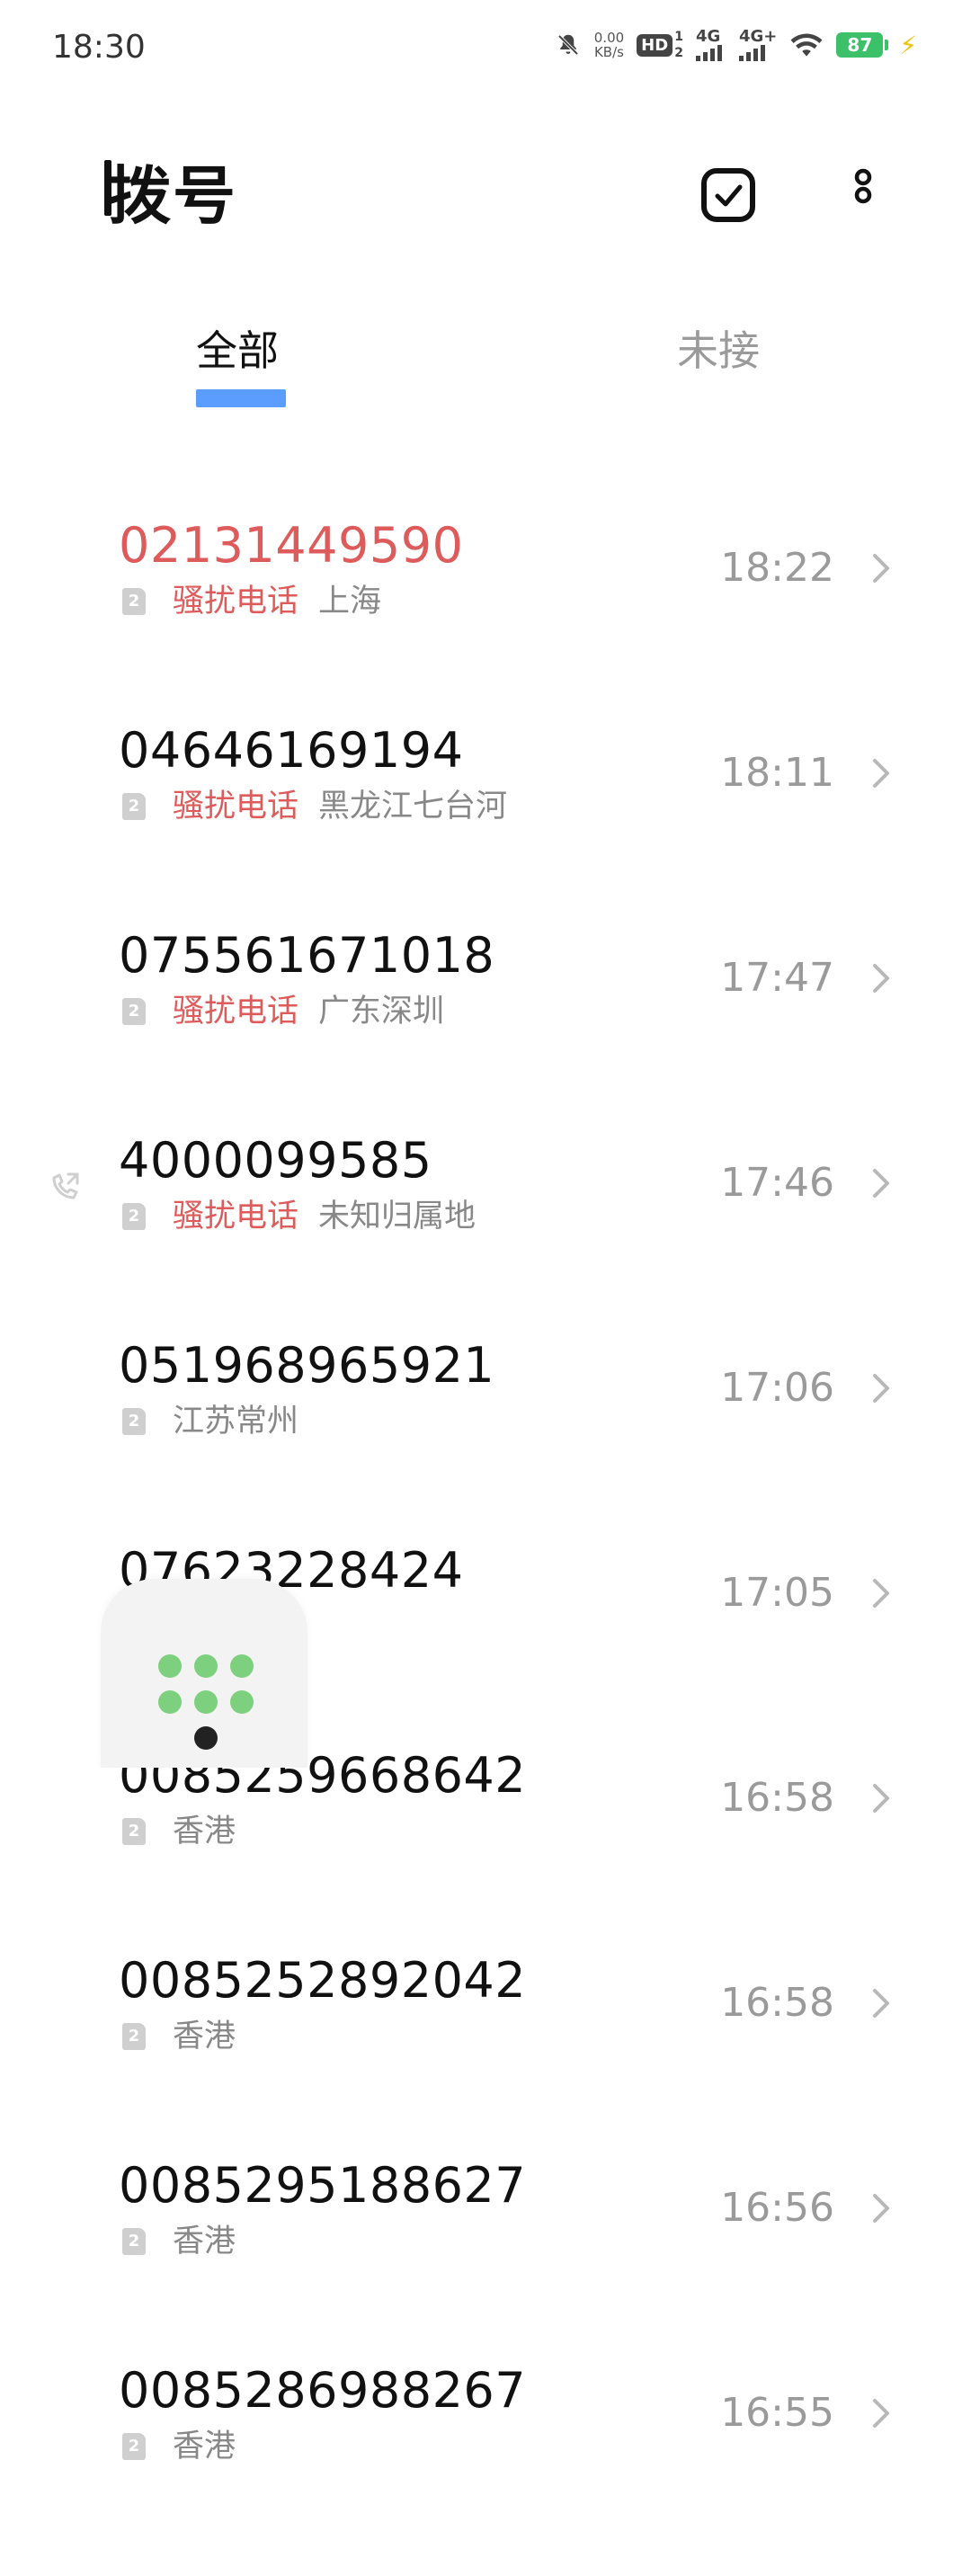  What do you see at coordinates (908, 45) in the screenshot?
I see `charging-bolt-icon: ⚡` at bounding box center [908, 45].